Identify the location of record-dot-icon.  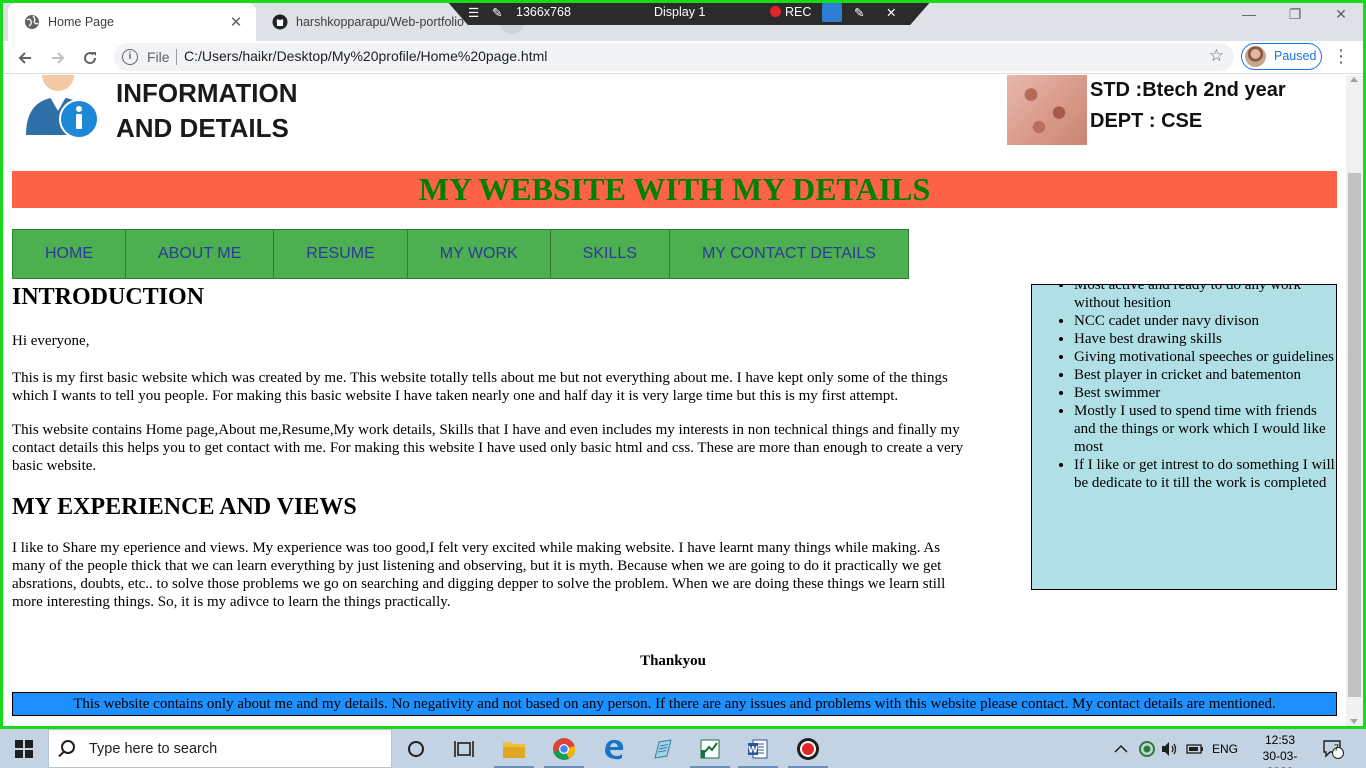
(775, 11).